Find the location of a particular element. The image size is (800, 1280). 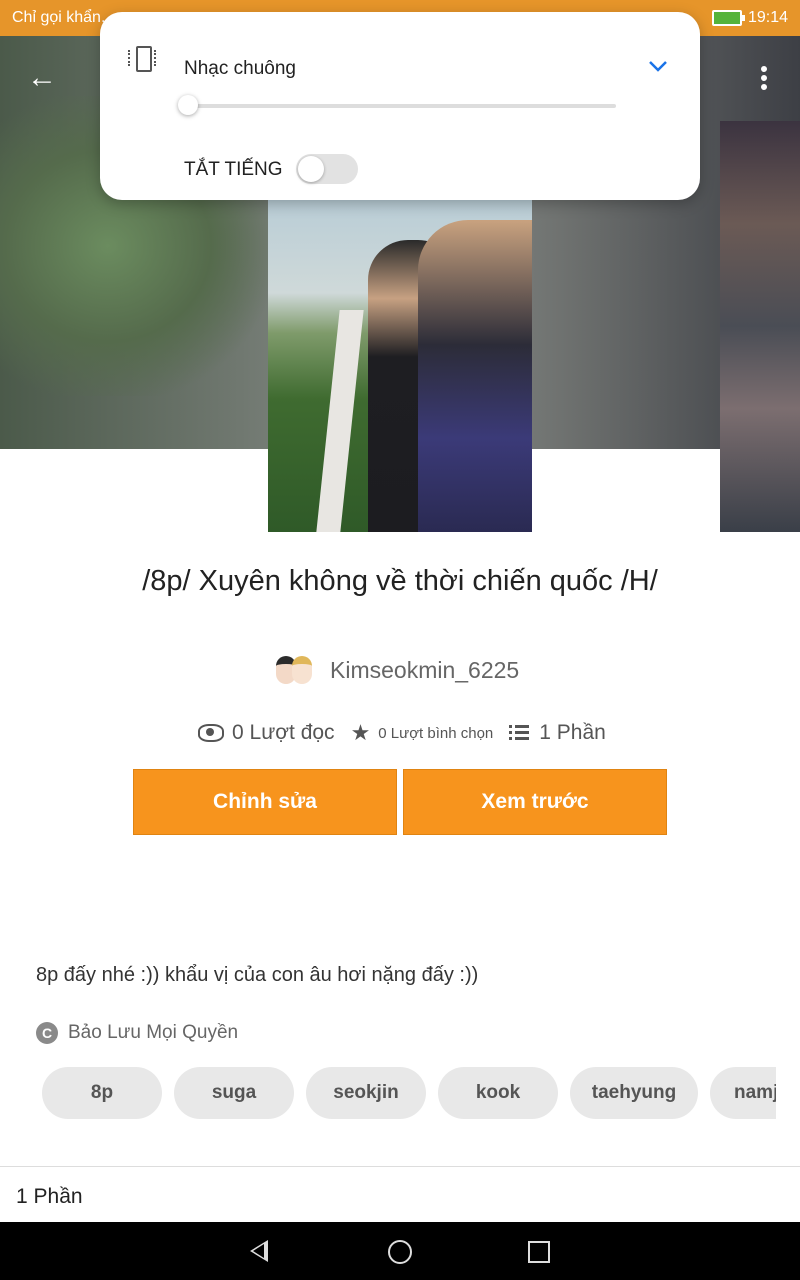

battery-icon is located at coordinates (728, 18).